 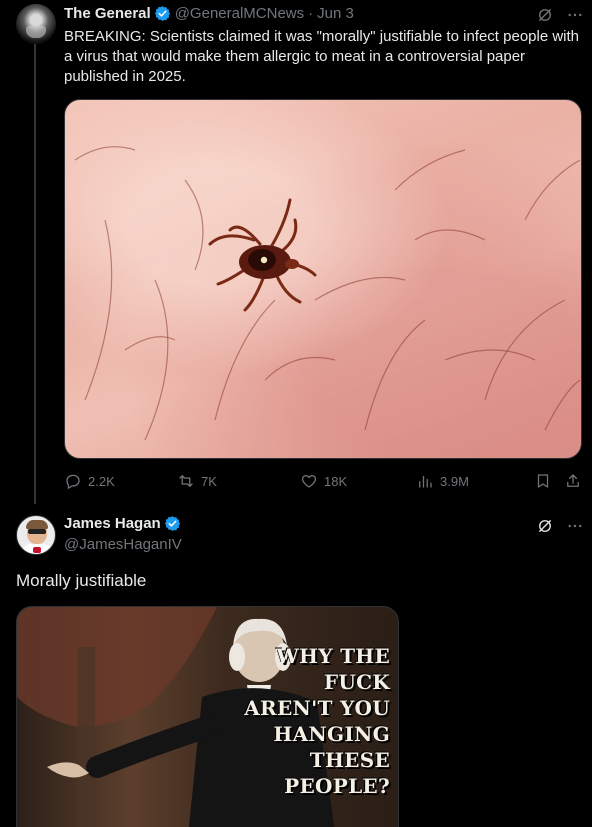 I want to click on reply-icon, so click(x=73, y=482).